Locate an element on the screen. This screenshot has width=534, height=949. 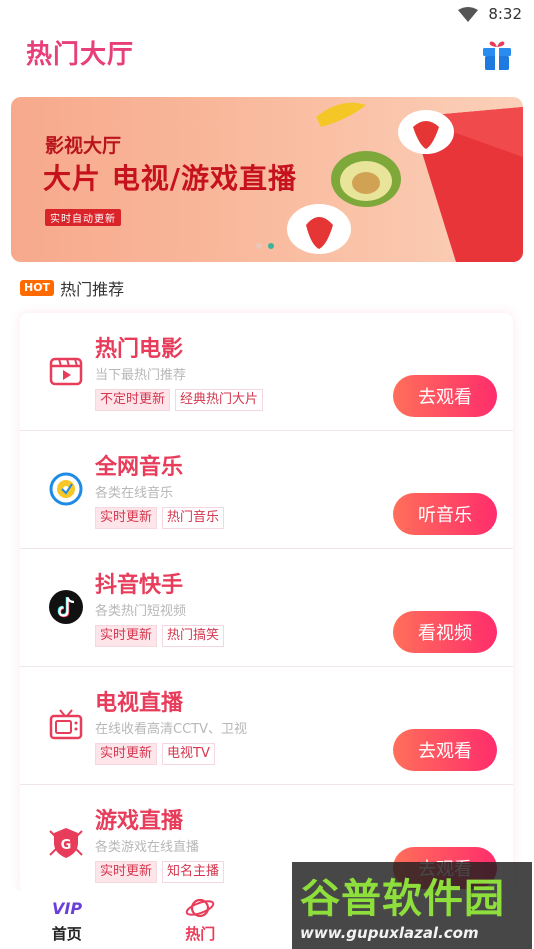
film-icon is located at coordinates (66, 371).